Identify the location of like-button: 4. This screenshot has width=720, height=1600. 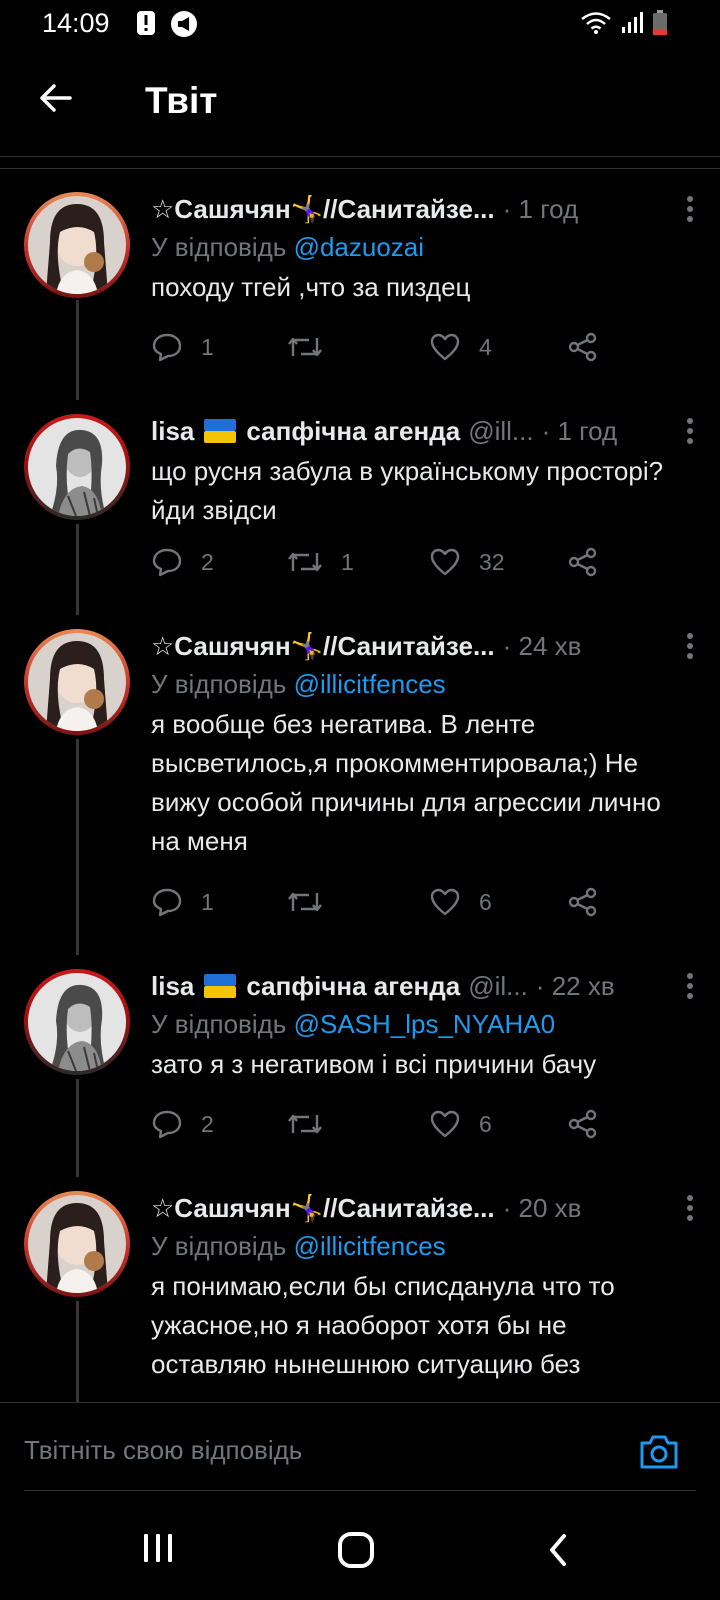
(460, 347).